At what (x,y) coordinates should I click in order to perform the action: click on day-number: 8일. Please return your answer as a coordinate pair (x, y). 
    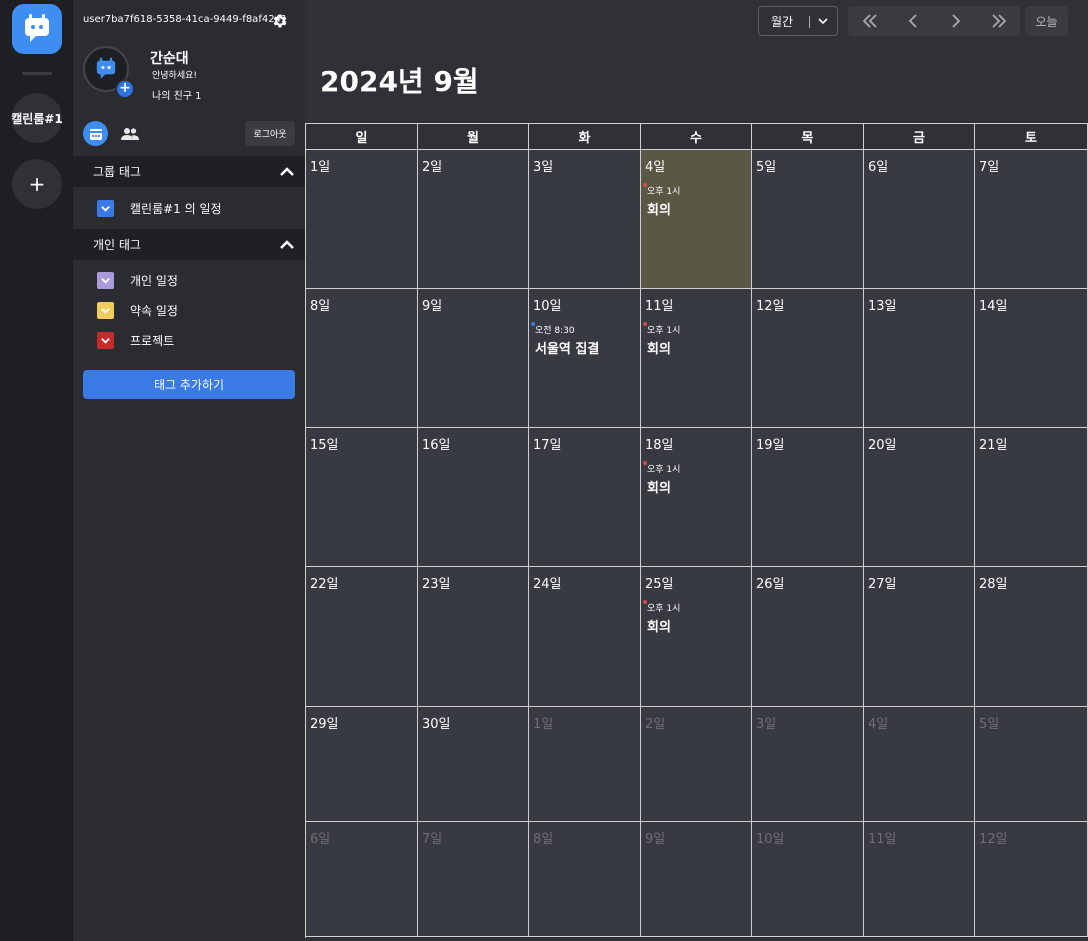
    Looking at the image, I should click on (543, 839).